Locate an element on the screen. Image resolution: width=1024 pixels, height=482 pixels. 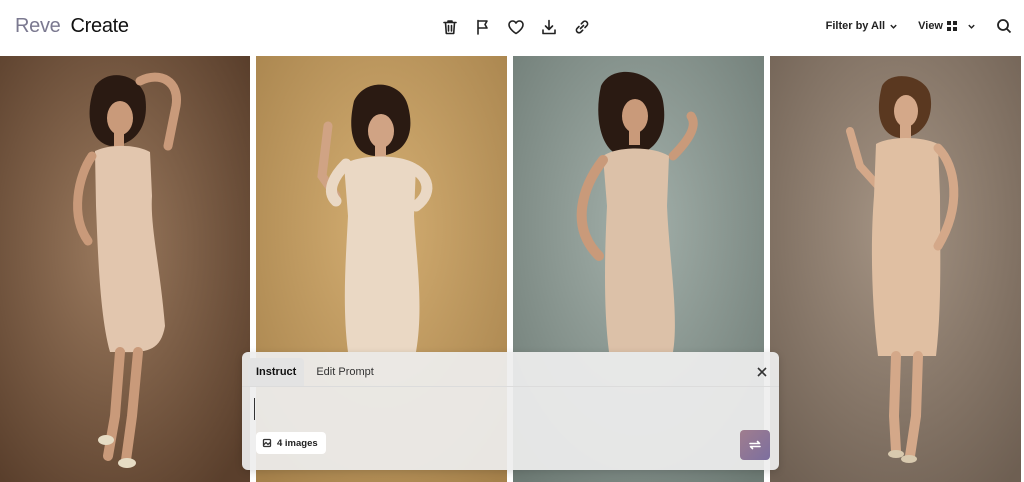
search-button is located at coordinates (1004, 26).